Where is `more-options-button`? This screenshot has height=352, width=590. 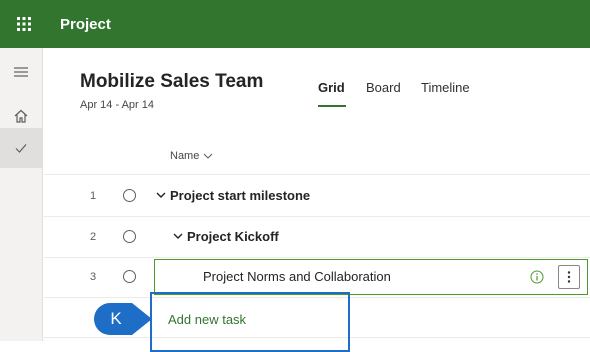 more-options-button is located at coordinates (569, 277).